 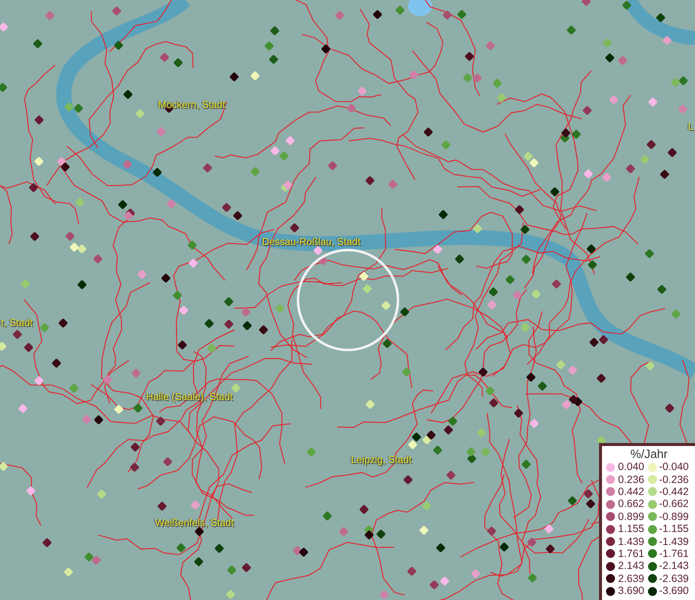 I want to click on legend-value: 0.899, so click(x=632, y=516).